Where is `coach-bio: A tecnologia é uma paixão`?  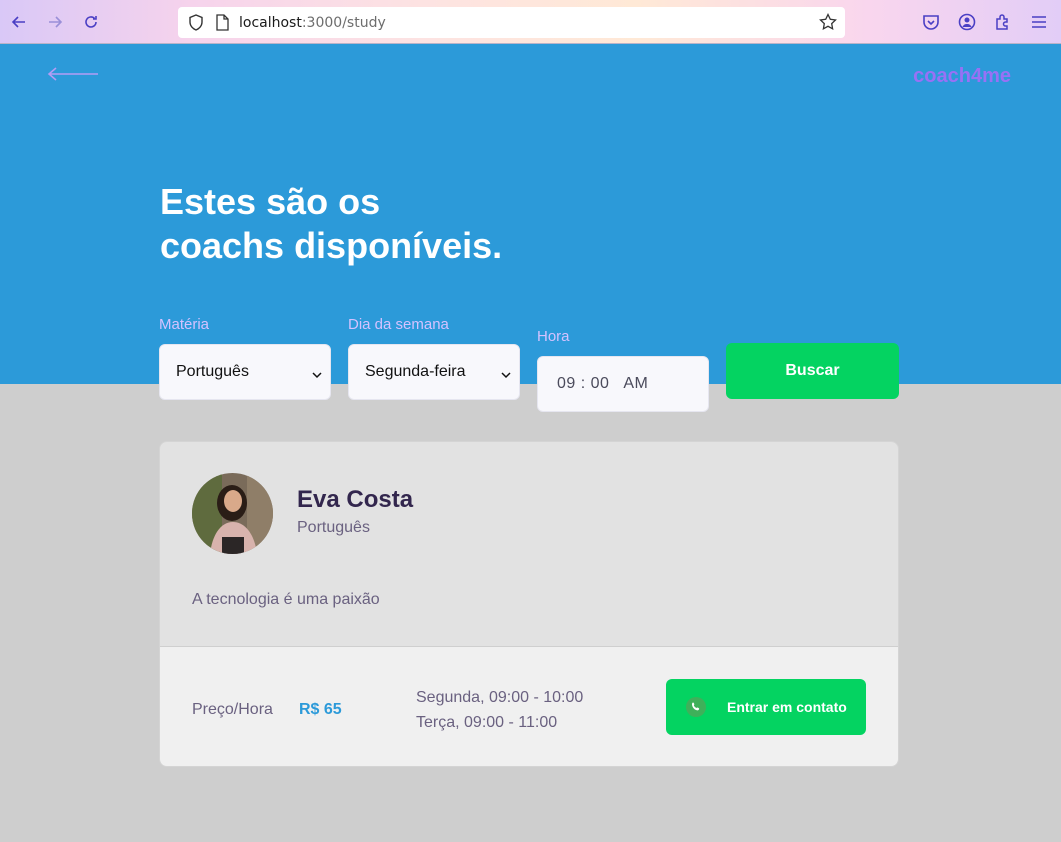 coach-bio: A tecnologia é uma paixão is located at coordinates (286, 599).